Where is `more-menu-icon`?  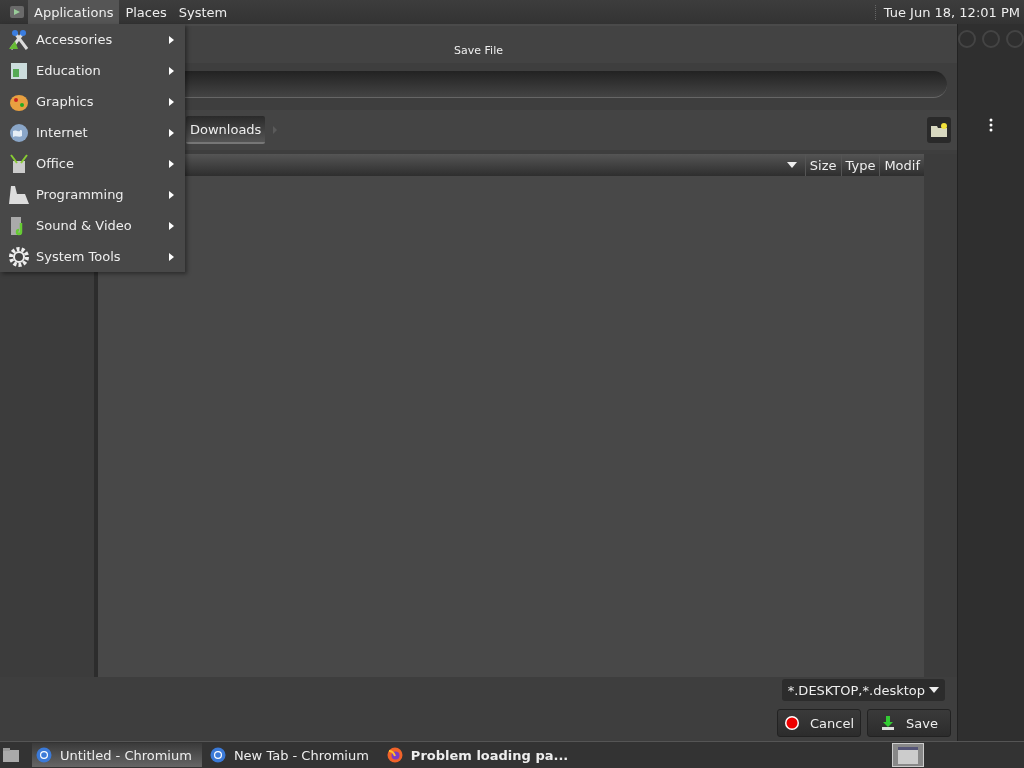
more-menu-icon is located at coordinates (991, 125).